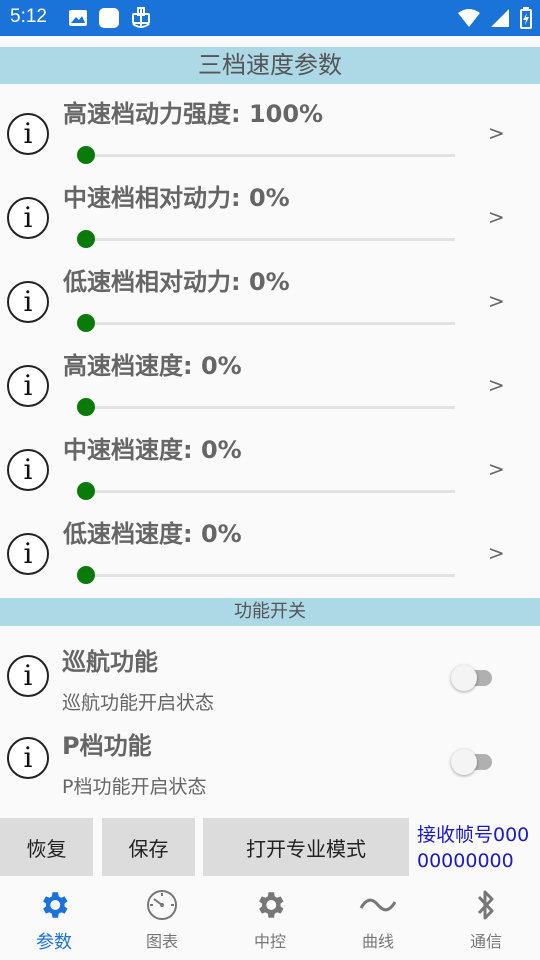 Image resolution: width=540 pixels, height=960 pixels. I want to click on section-header-functions: 功能开关, so click(270, 612).